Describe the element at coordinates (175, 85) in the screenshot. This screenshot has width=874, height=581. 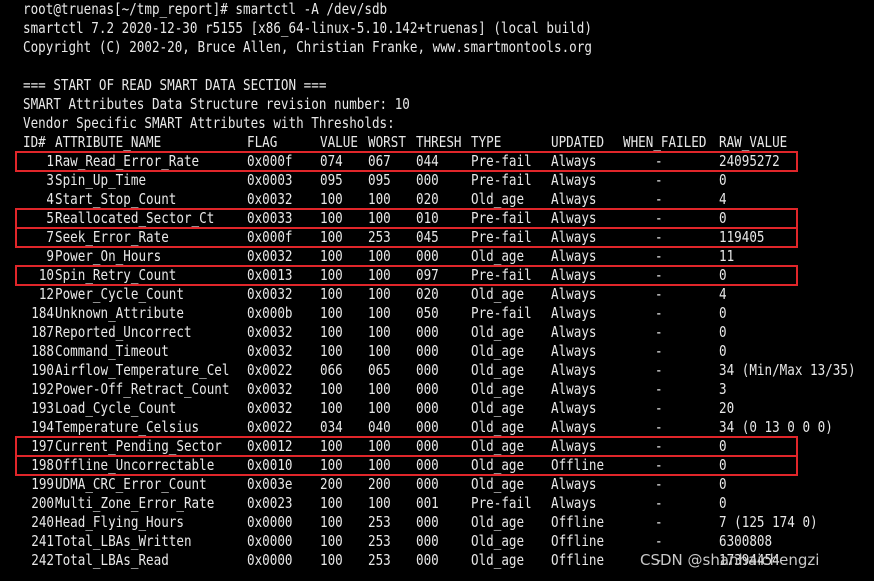
I see `section-start-line: === START OF READ SMART DATA SECTION ===` at that location.